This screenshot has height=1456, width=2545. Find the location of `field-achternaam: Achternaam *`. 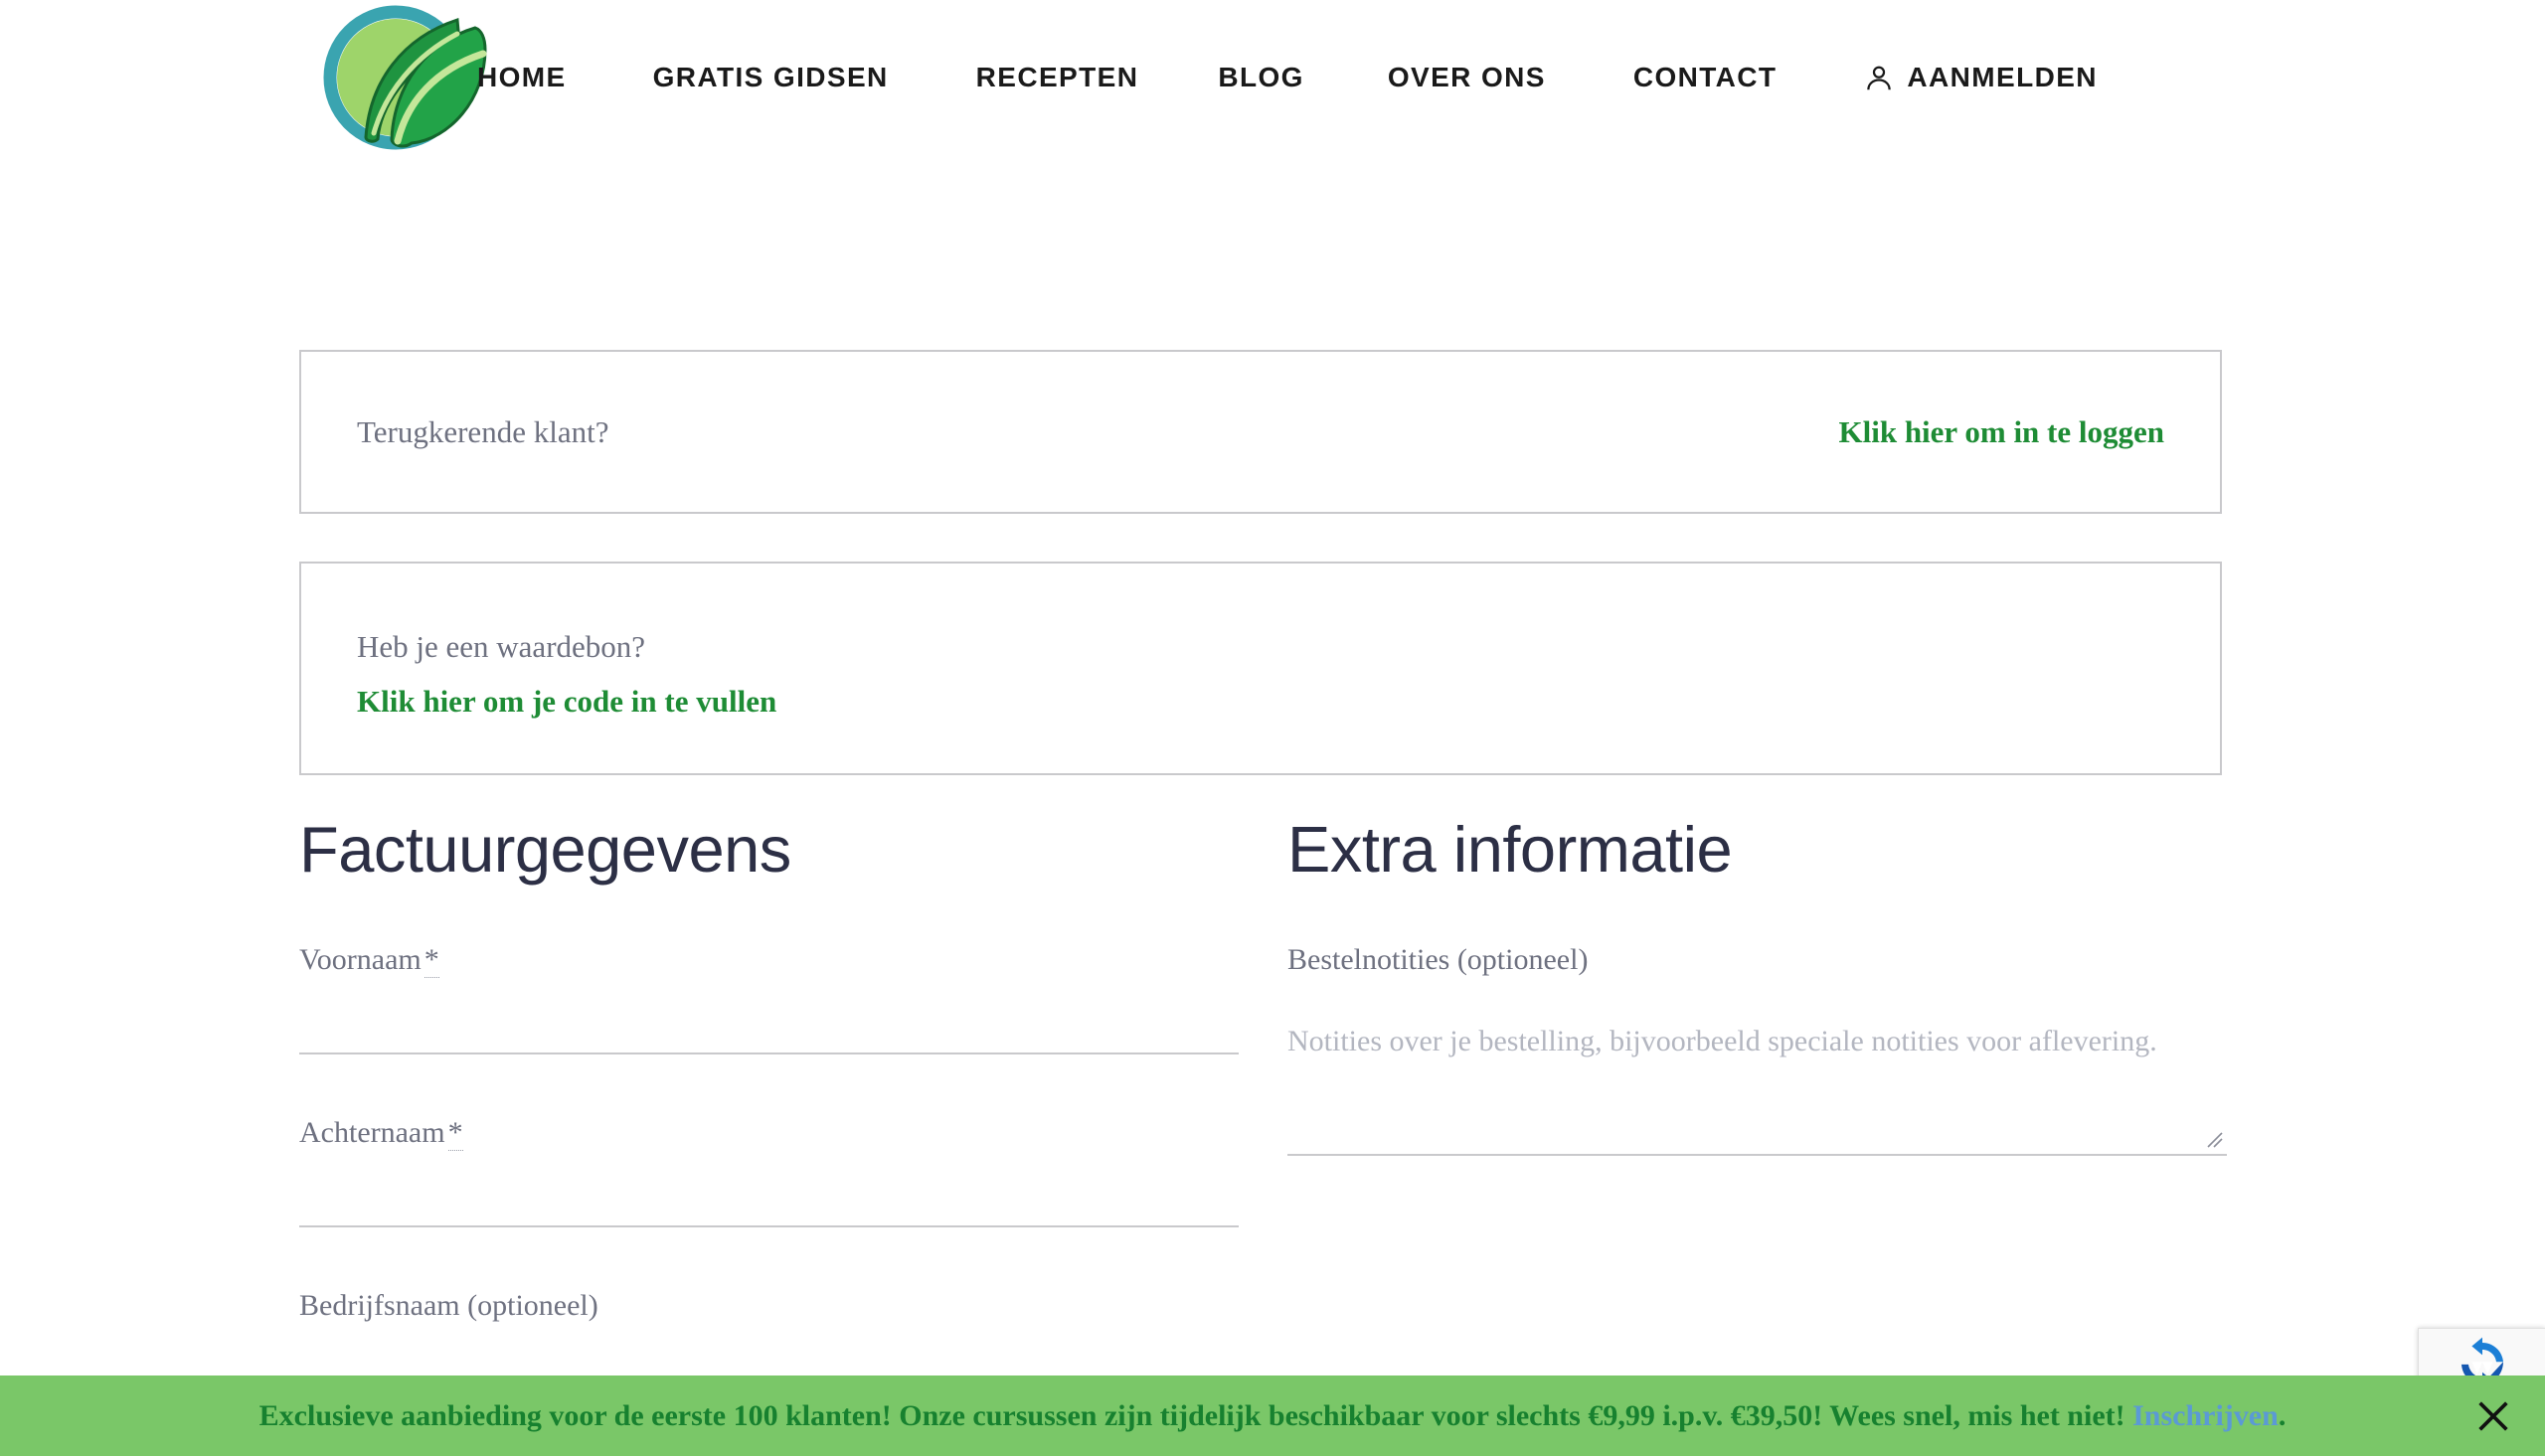

field-achternaam: Achternaam * is located at coordinates (769, 1171).